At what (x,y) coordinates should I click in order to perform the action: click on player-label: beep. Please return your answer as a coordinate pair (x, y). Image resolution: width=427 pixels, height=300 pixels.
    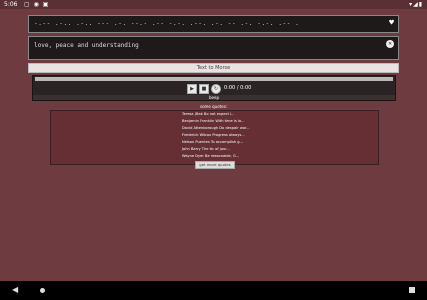
    Looking at the image, I should click on (214, 97).